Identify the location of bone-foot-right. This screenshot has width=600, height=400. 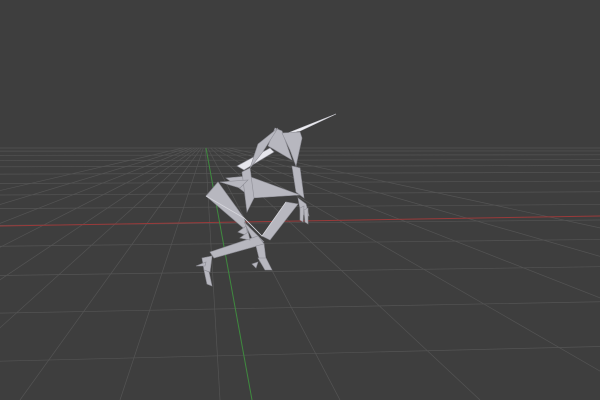
(265, 264).